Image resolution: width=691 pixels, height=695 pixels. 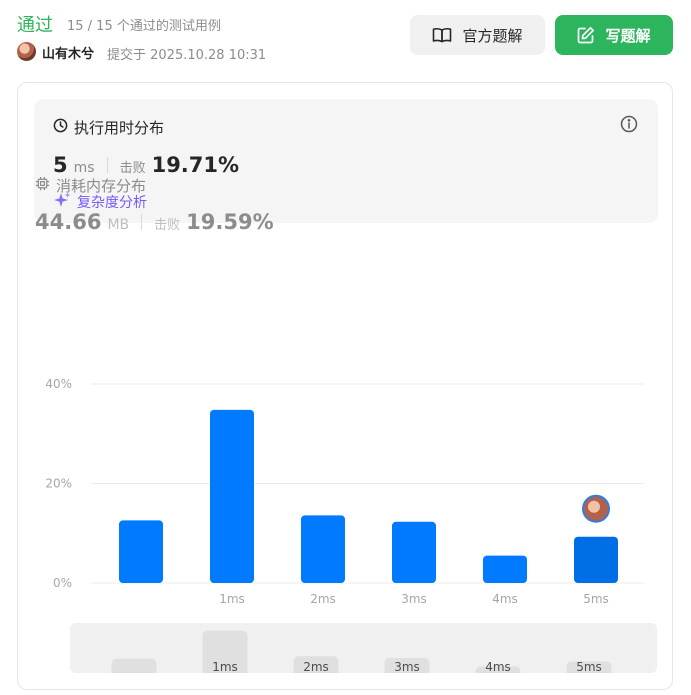 What do you see at coordinates (629, 126) in the screenshot?
I see `info-icon` at bounding box center [629, 126].